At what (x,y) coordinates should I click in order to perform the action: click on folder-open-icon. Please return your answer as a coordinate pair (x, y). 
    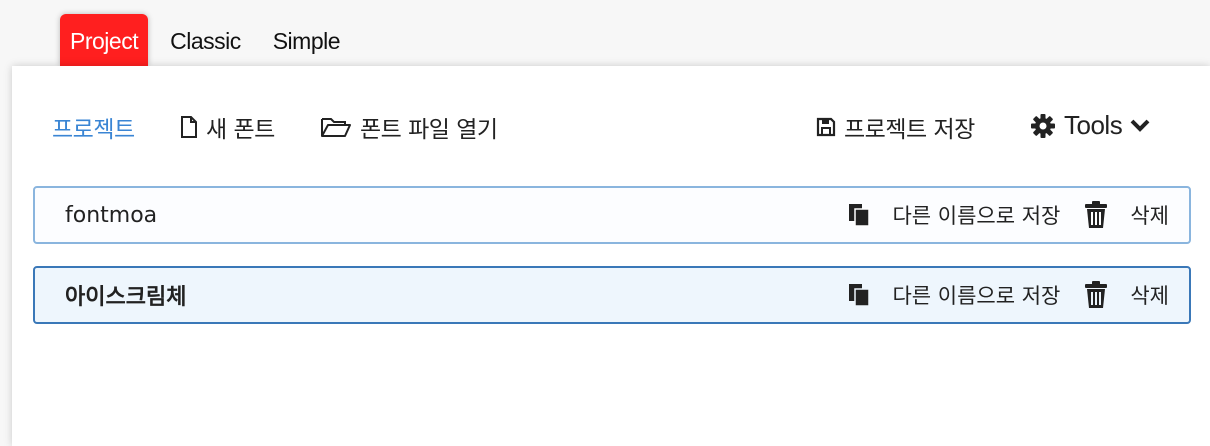
    Looking at the image, I should click on (336, 127).